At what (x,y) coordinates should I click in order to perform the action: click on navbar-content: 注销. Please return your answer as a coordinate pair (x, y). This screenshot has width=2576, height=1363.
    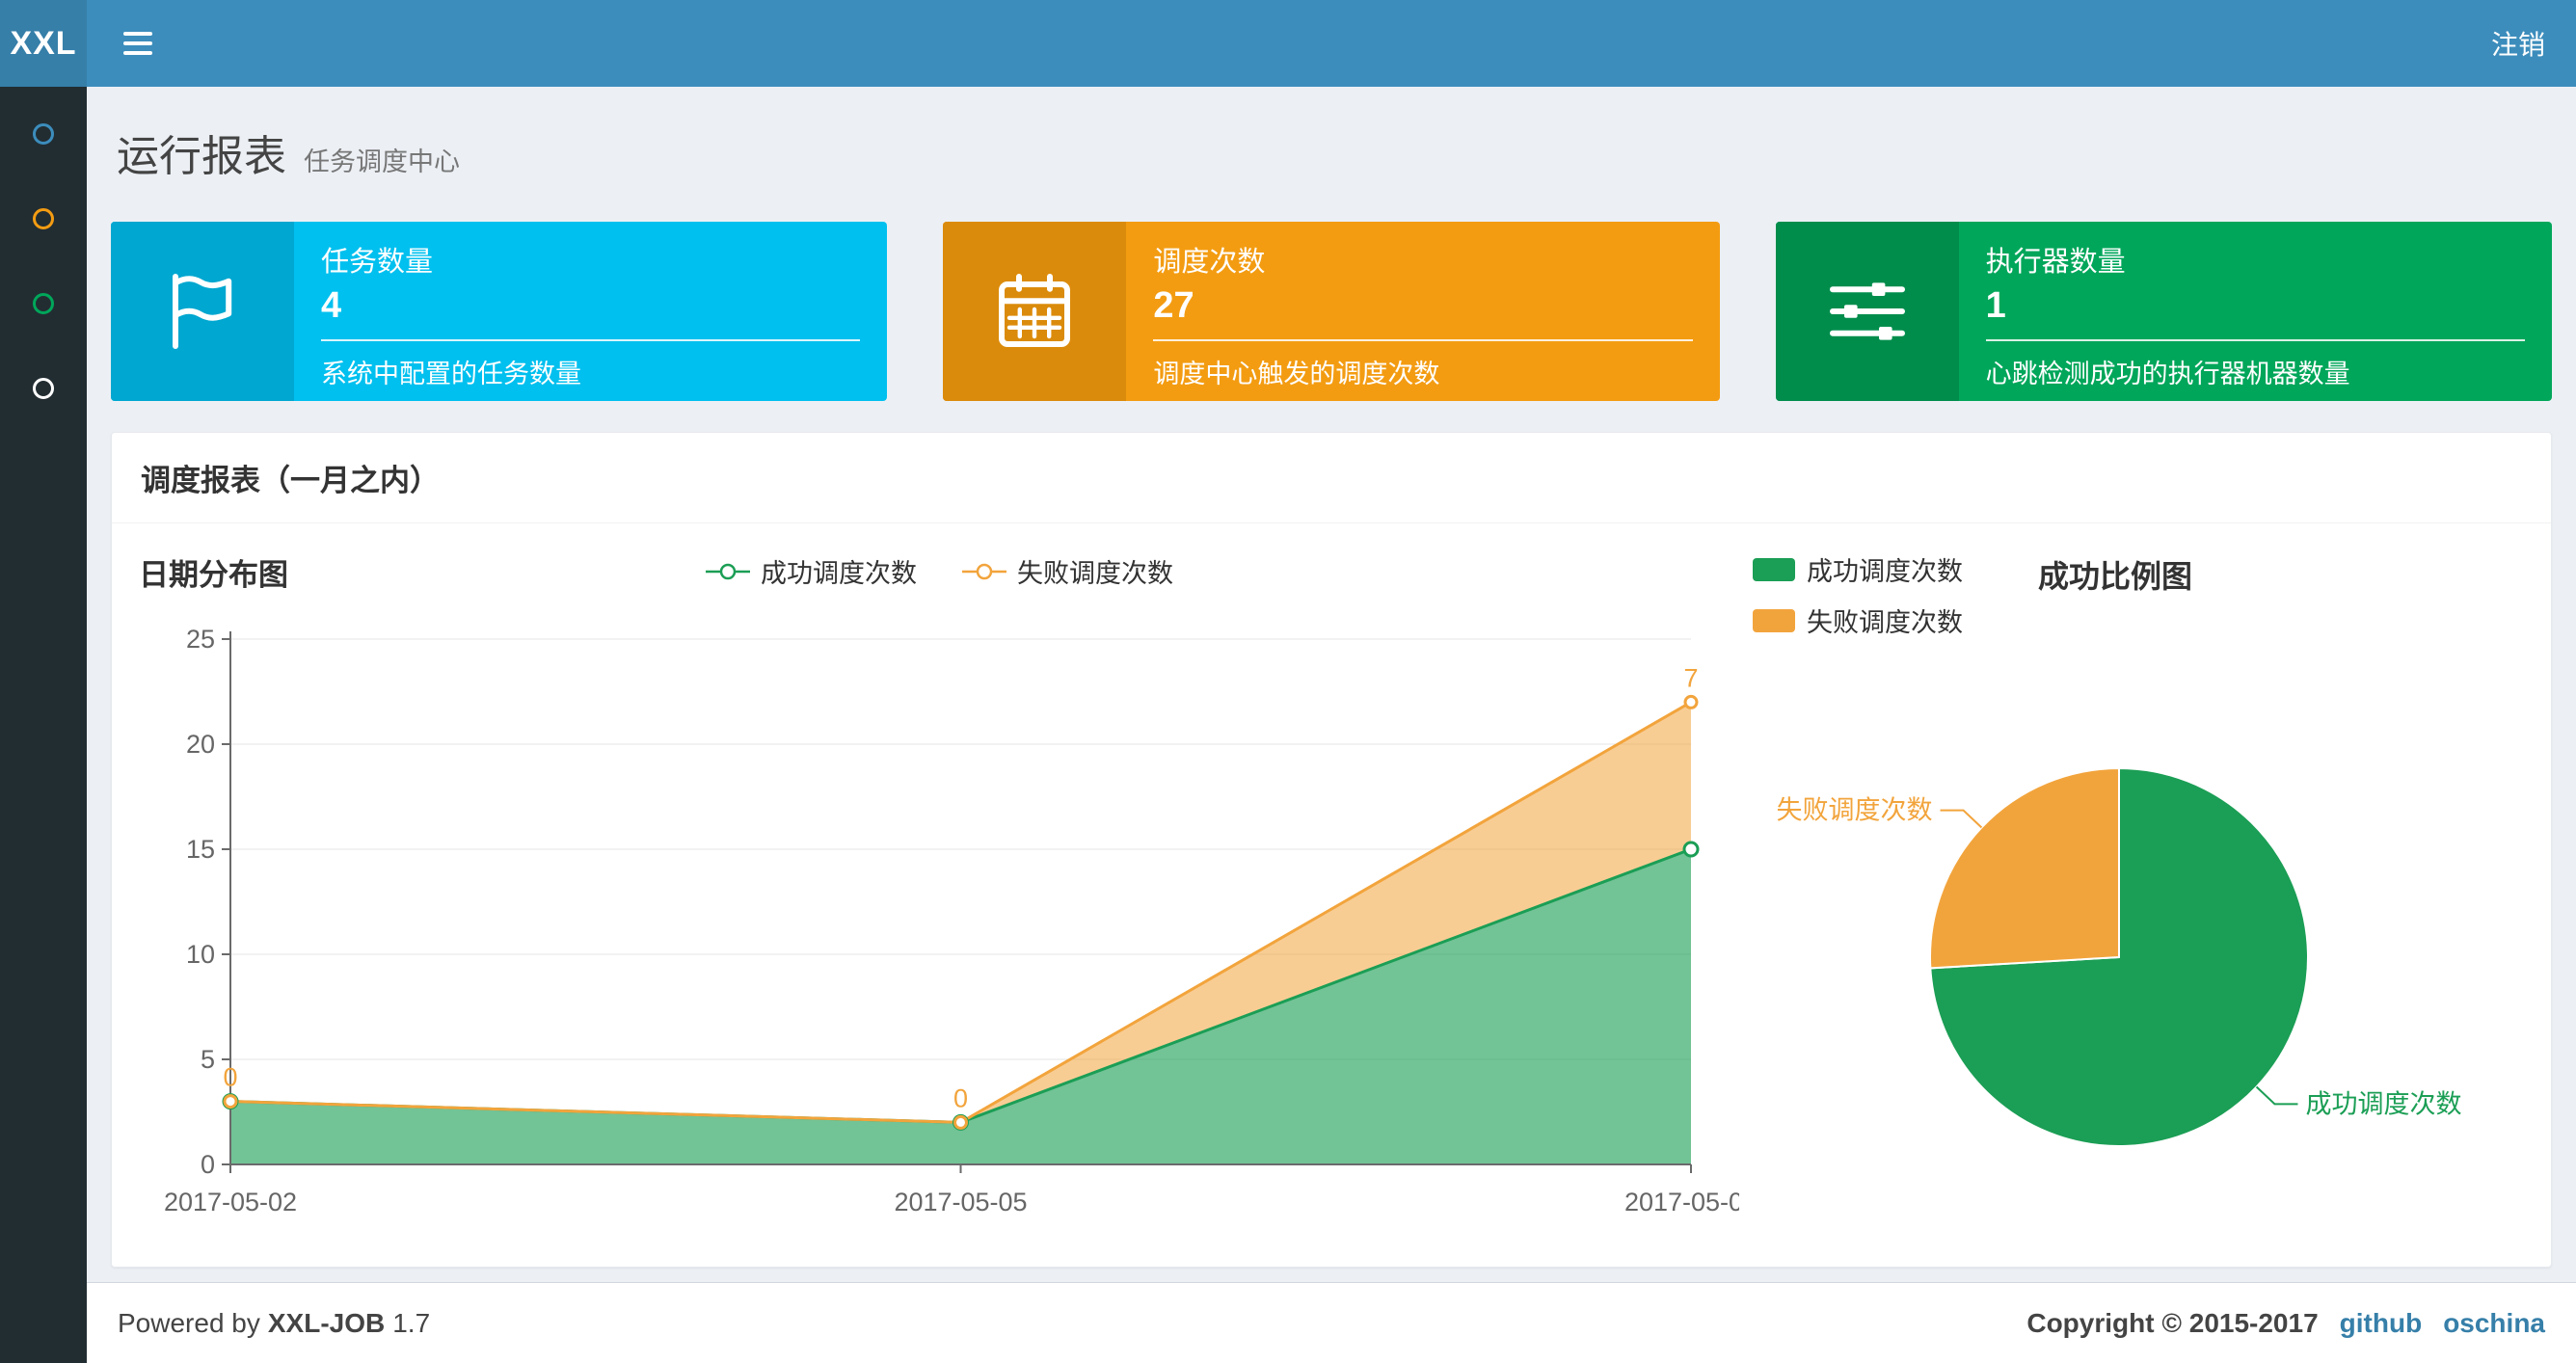
    Looking at the image, I should click on (1331, 43).